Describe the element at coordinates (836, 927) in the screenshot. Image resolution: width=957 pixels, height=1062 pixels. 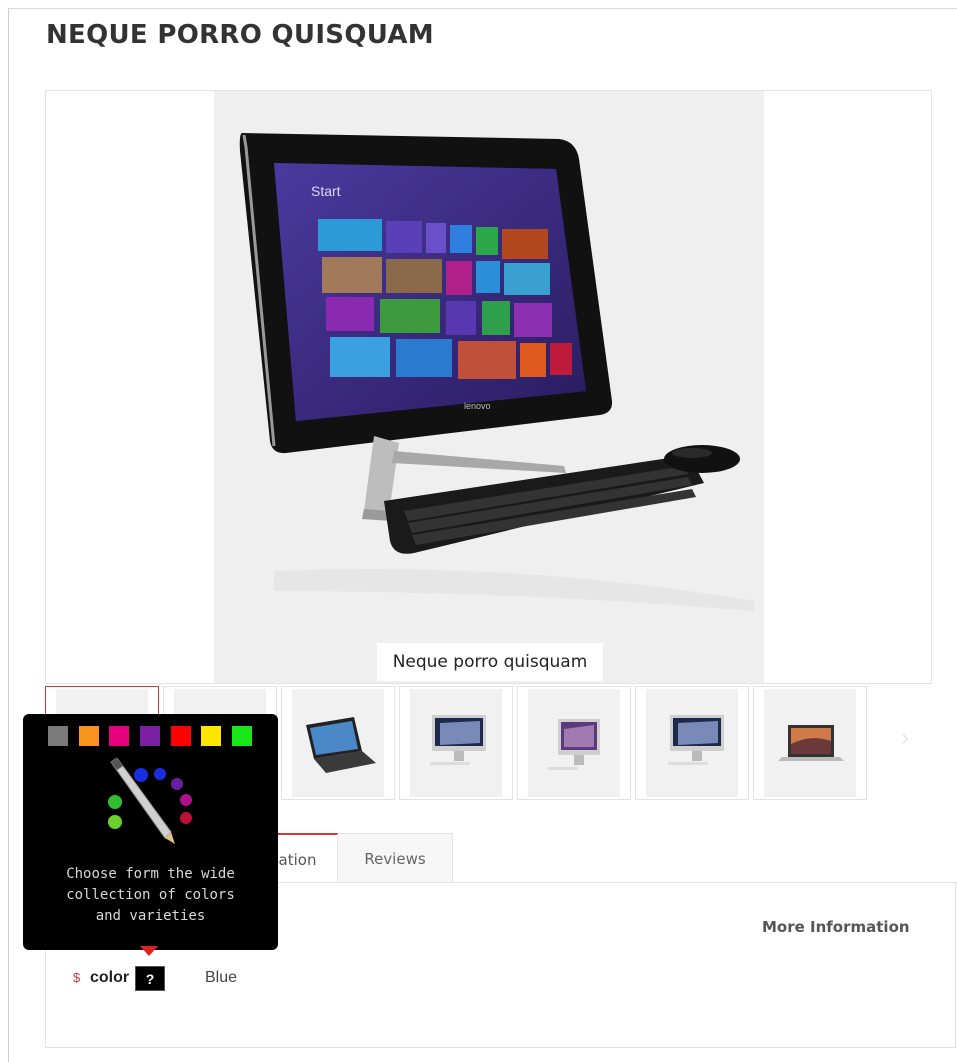
I see `more-information-heading: More Information` at that location.